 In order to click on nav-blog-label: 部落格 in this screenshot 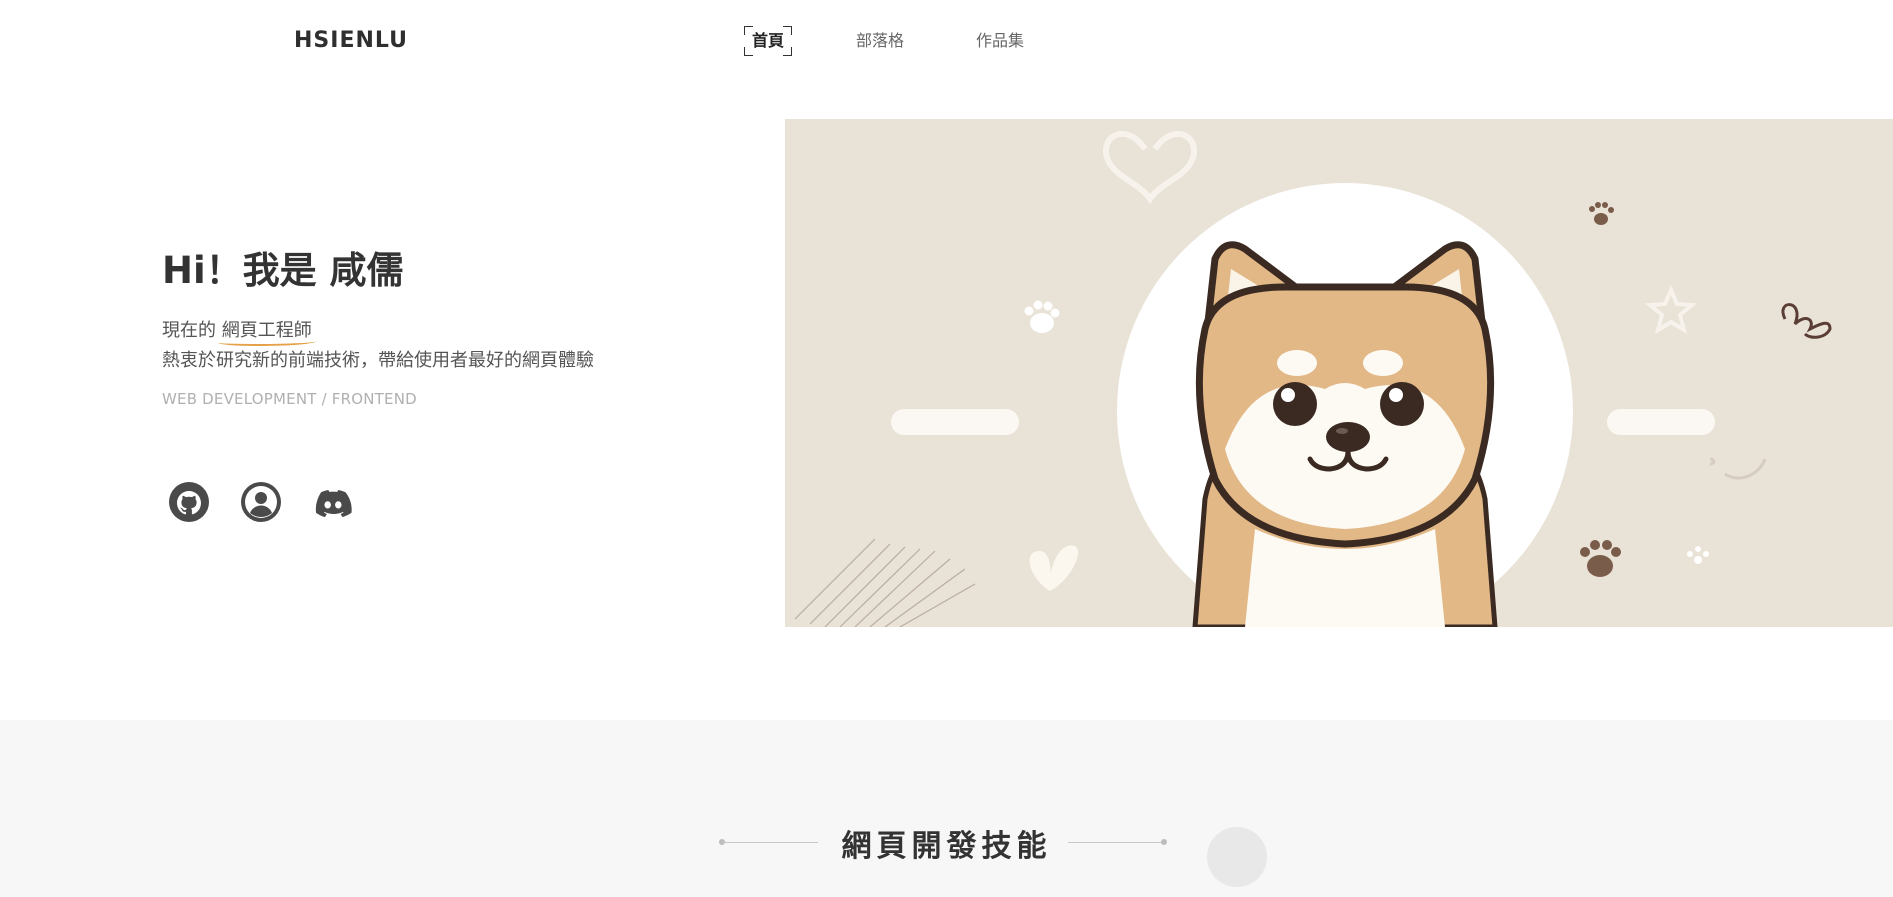, I will do `click(880, 40)`.